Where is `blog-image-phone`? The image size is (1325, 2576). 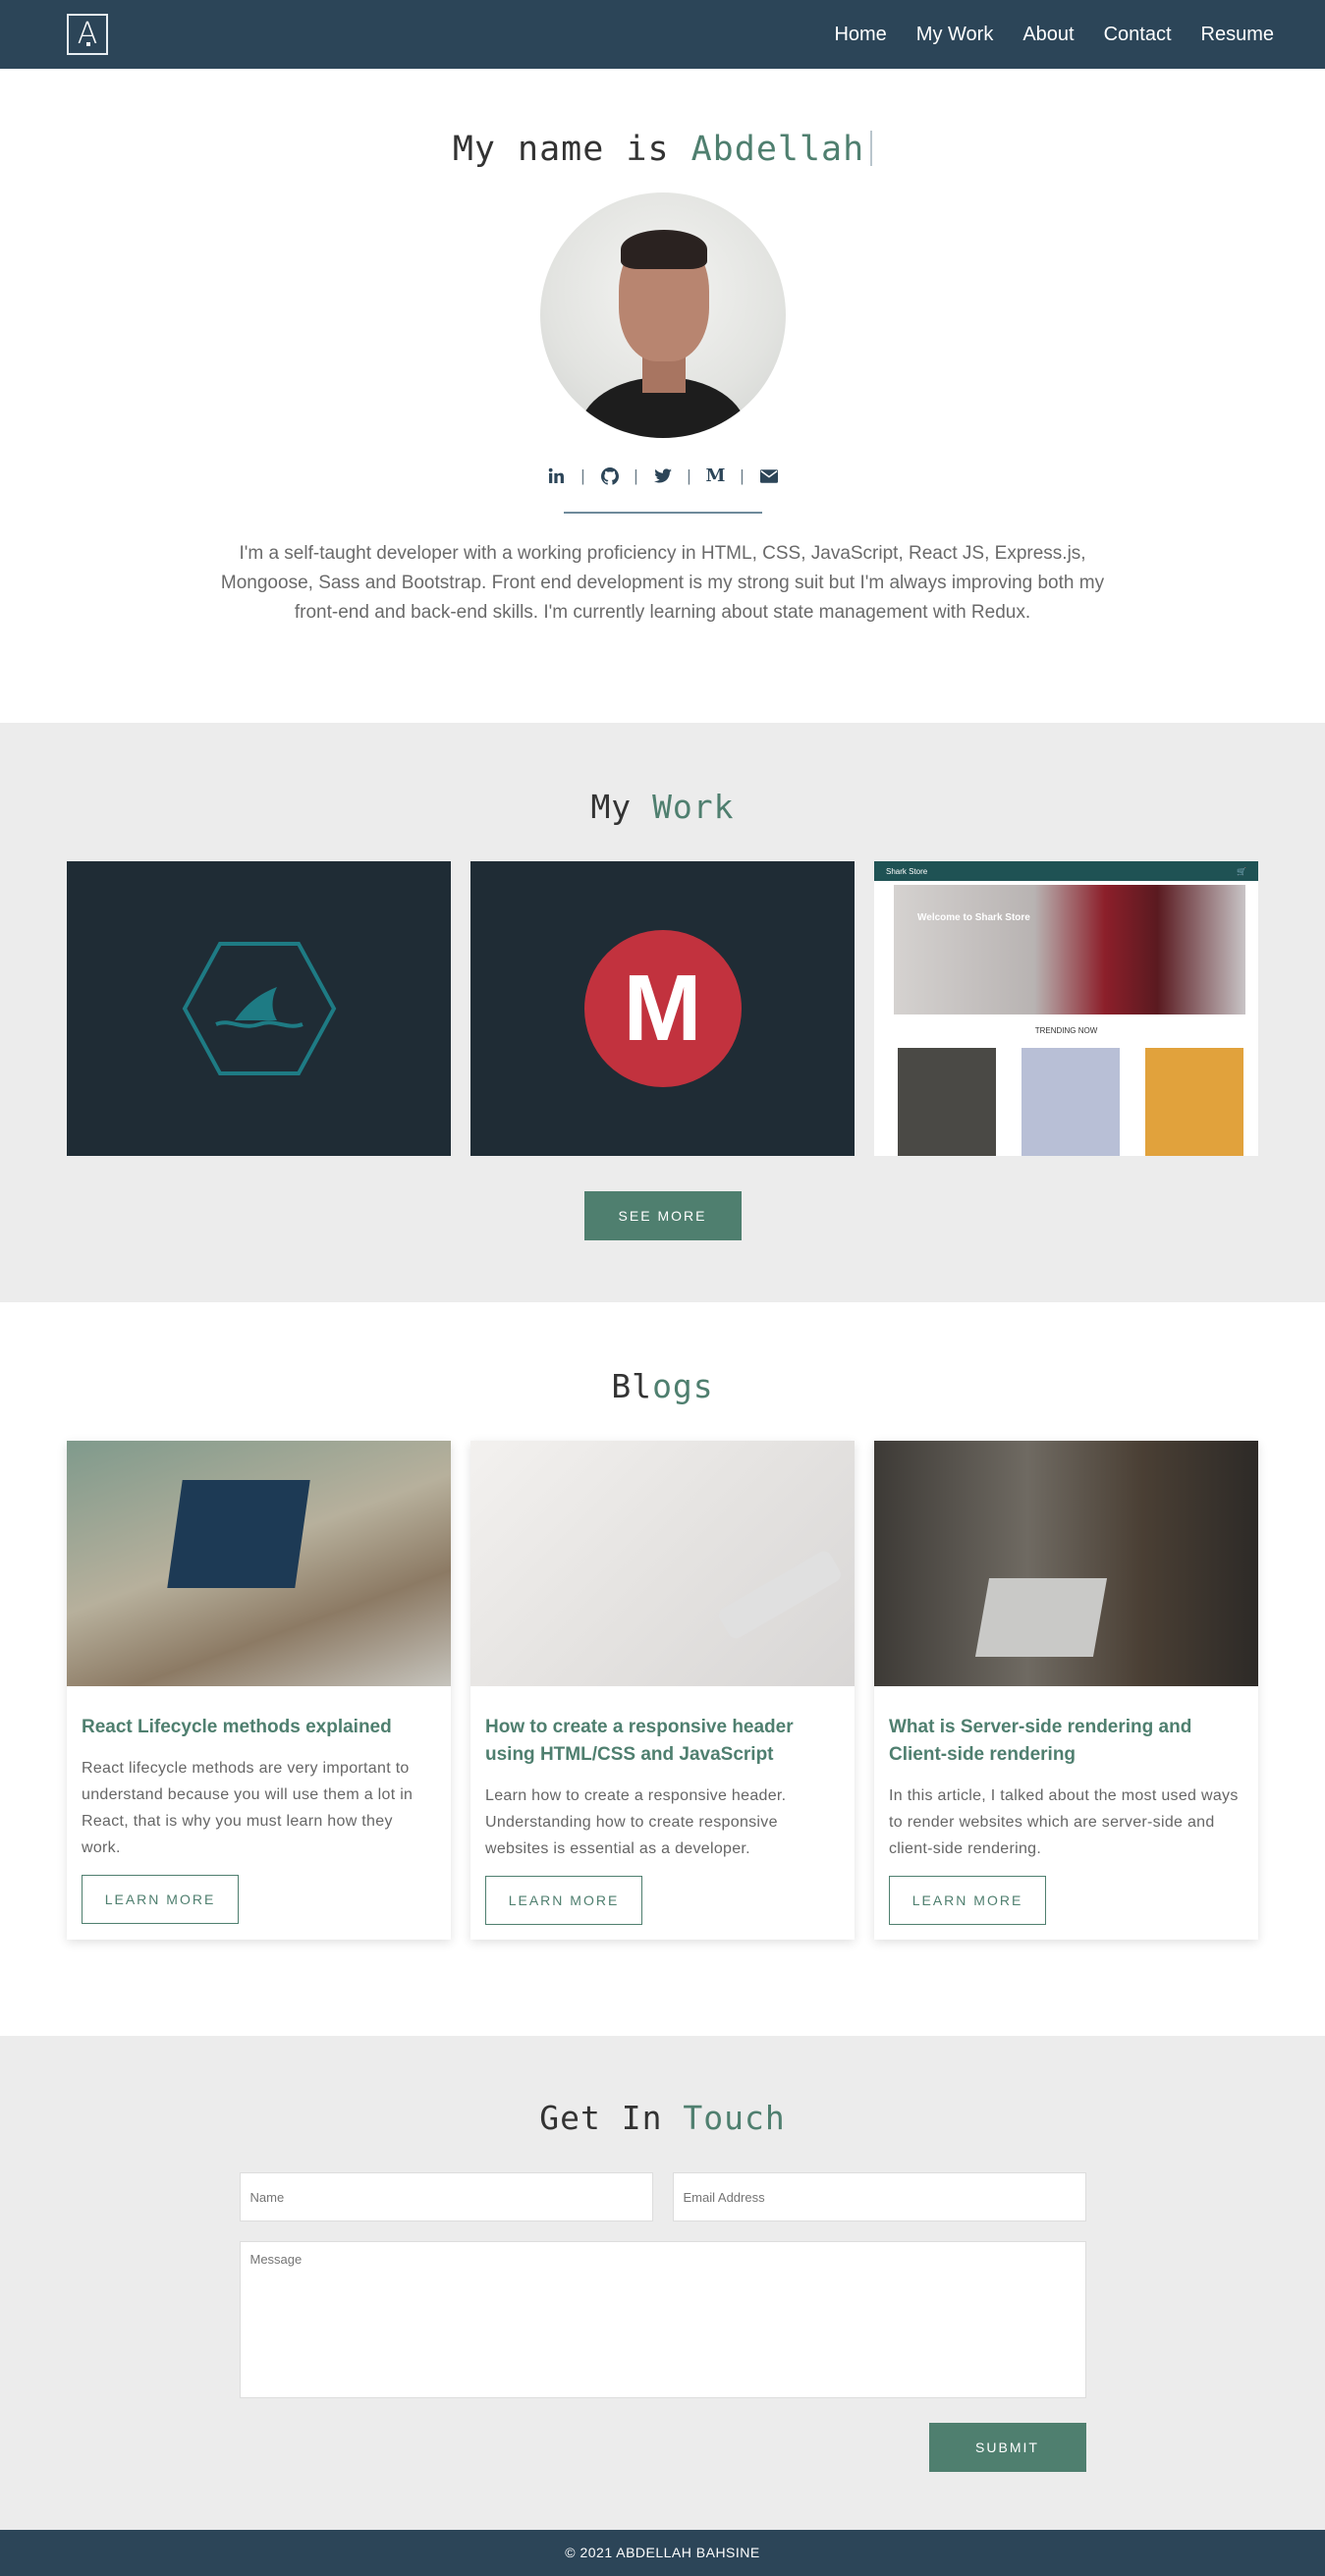 blog-image-phone is located at coordinates (662, 1563).